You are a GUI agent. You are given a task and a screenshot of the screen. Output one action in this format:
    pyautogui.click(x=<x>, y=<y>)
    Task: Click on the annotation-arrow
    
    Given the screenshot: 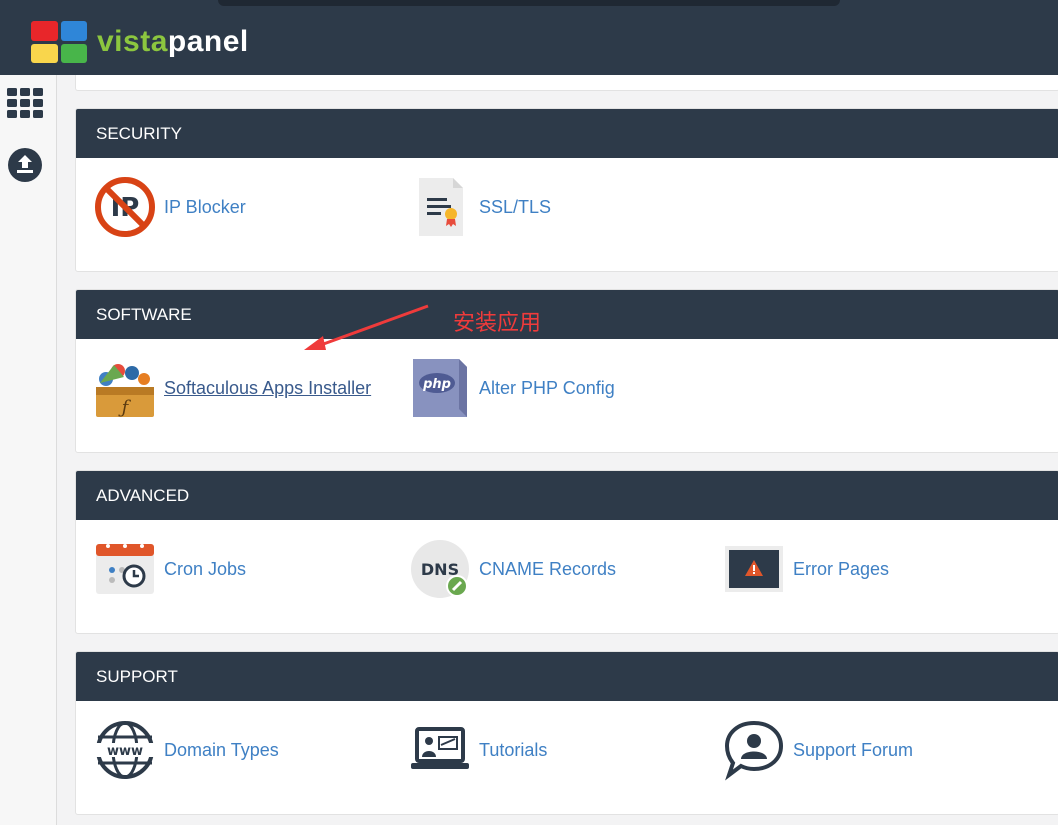 What is the action you would take?
    pyautogui.click(x=366, y=327)
    